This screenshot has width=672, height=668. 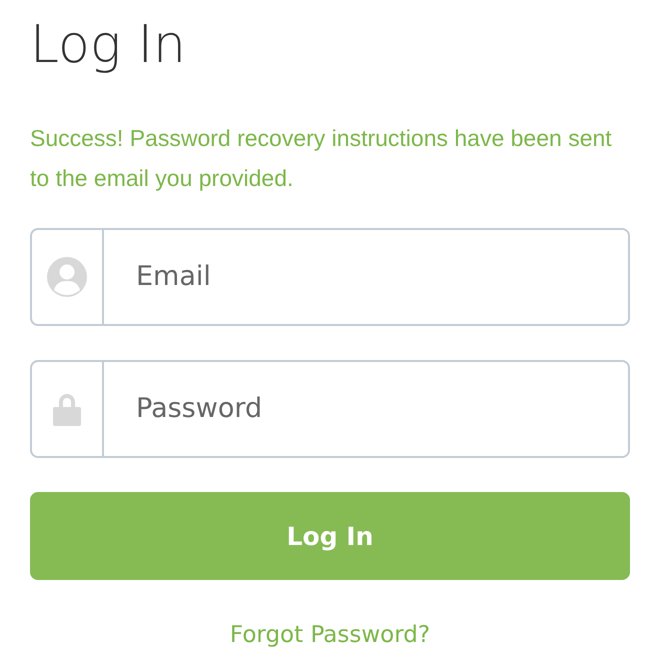 I want to click on lock-icon, so click(x=67, y=409).